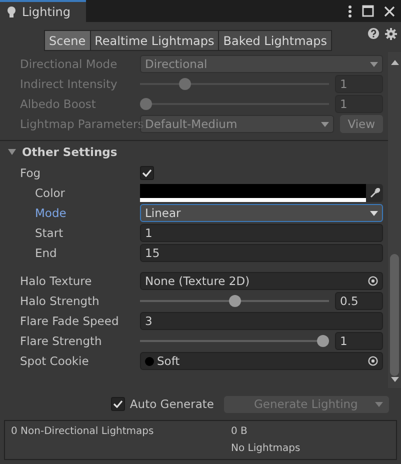 The width and height of the screenshot is (401, 464). Describe the element at coordinates (46, 12) in the screenshot. I see `window-title: Lighting` at that location.